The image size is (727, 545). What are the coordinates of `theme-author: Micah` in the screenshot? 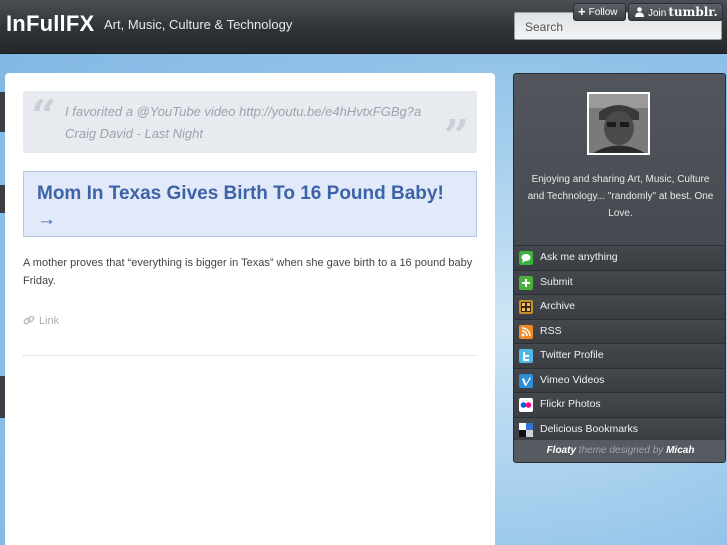 It's located at (680, 450).